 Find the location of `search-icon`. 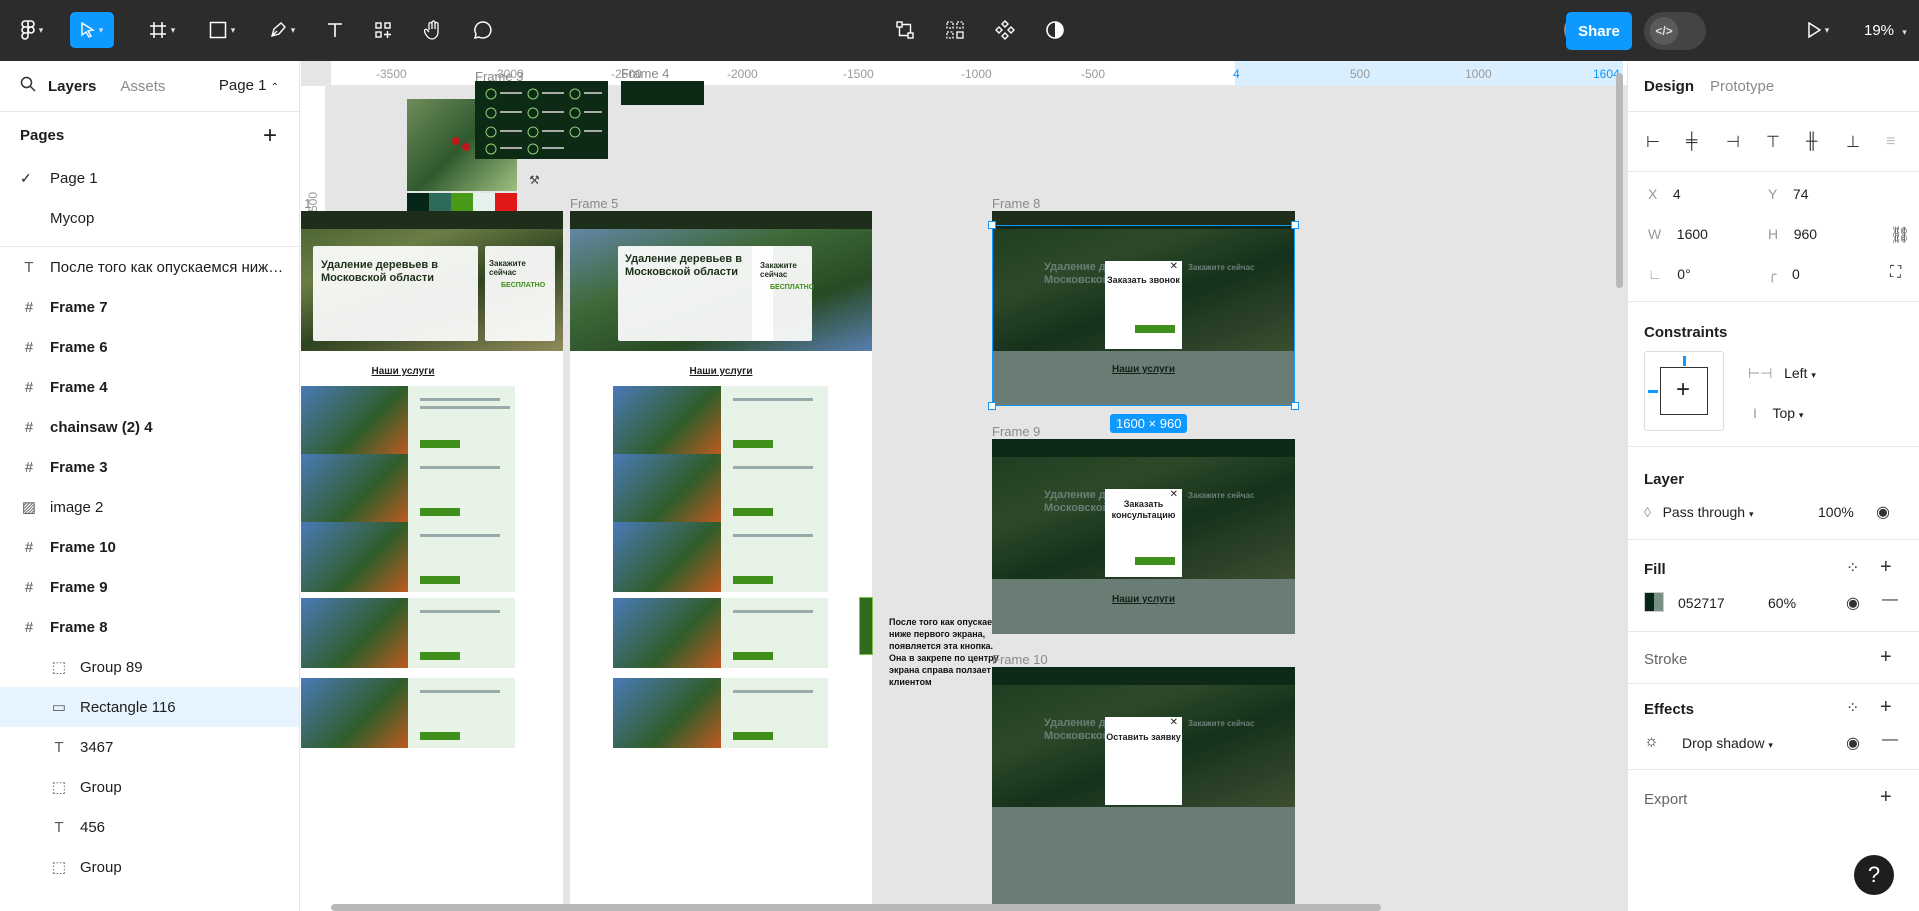

search-icon is located at coordinates (28, 86).